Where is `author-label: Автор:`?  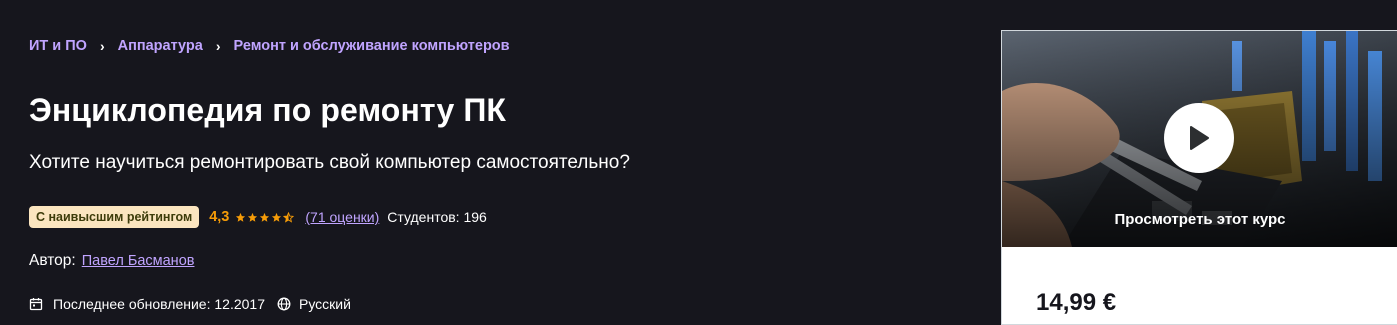
author-label: Автор: is located at coordinates (52, 260).